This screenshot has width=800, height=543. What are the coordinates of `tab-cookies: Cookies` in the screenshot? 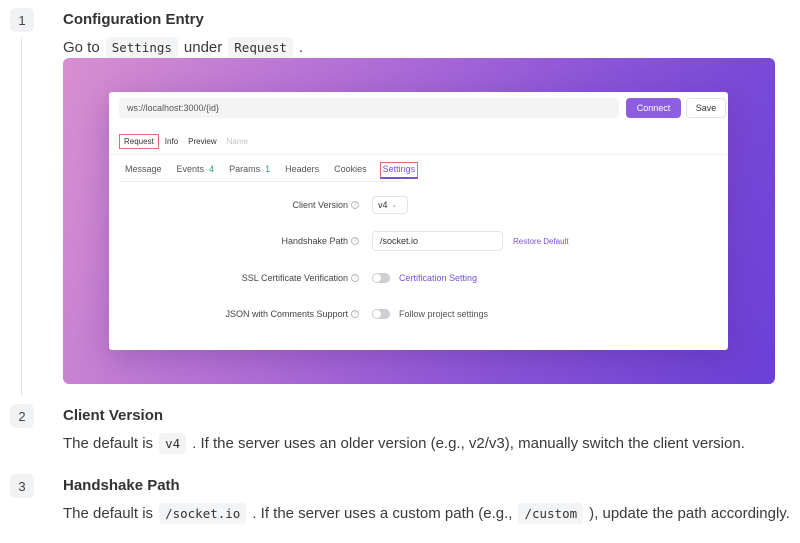 It's located at (350, 170).